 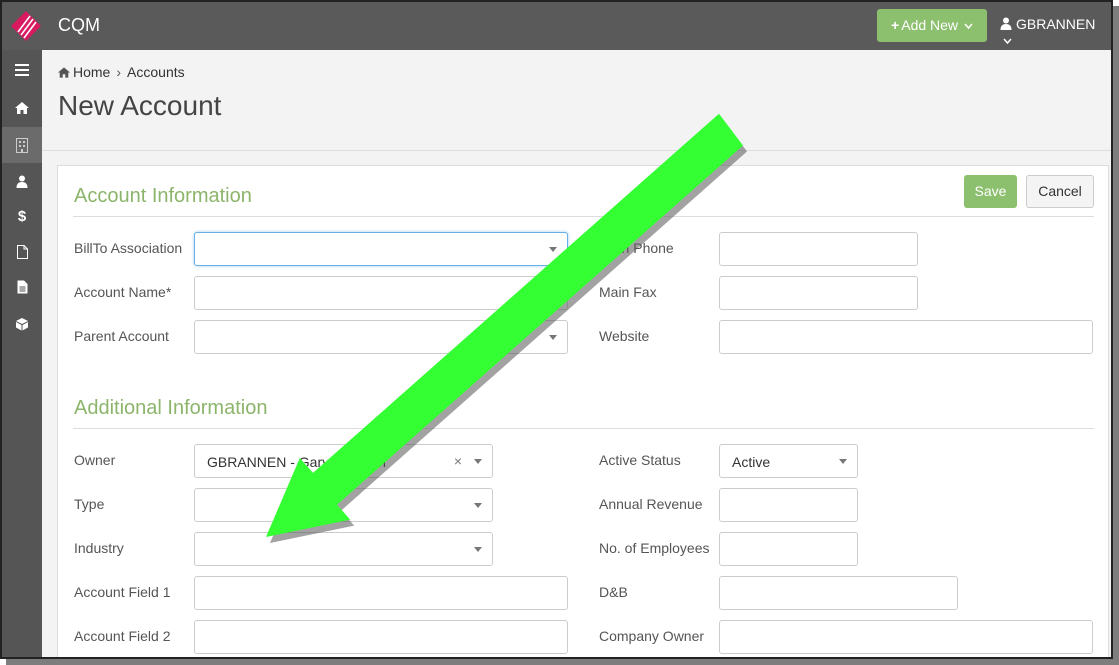 What do you see at coordinates (140, 105) in the screenshot?
I see `page-title: New Account` at bounding box center [140, 105].